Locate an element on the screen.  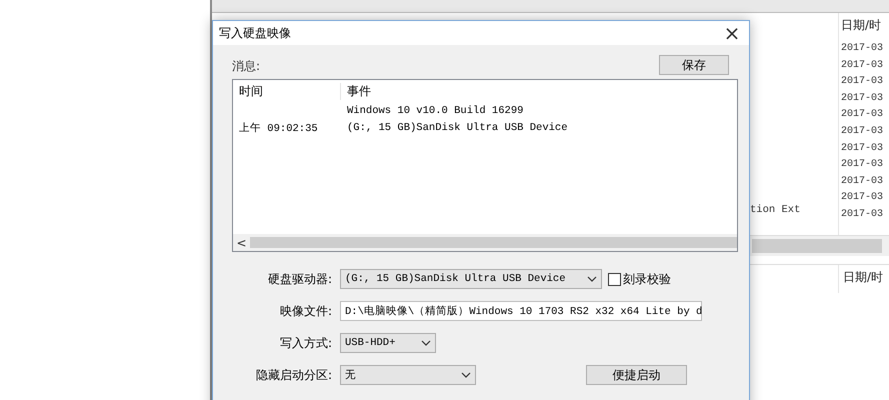
input-field: D:\电脑映像\（精简版）Windows 10 1703 RS2 x32 x64 Lite by d is located at coordinates (521, 311).